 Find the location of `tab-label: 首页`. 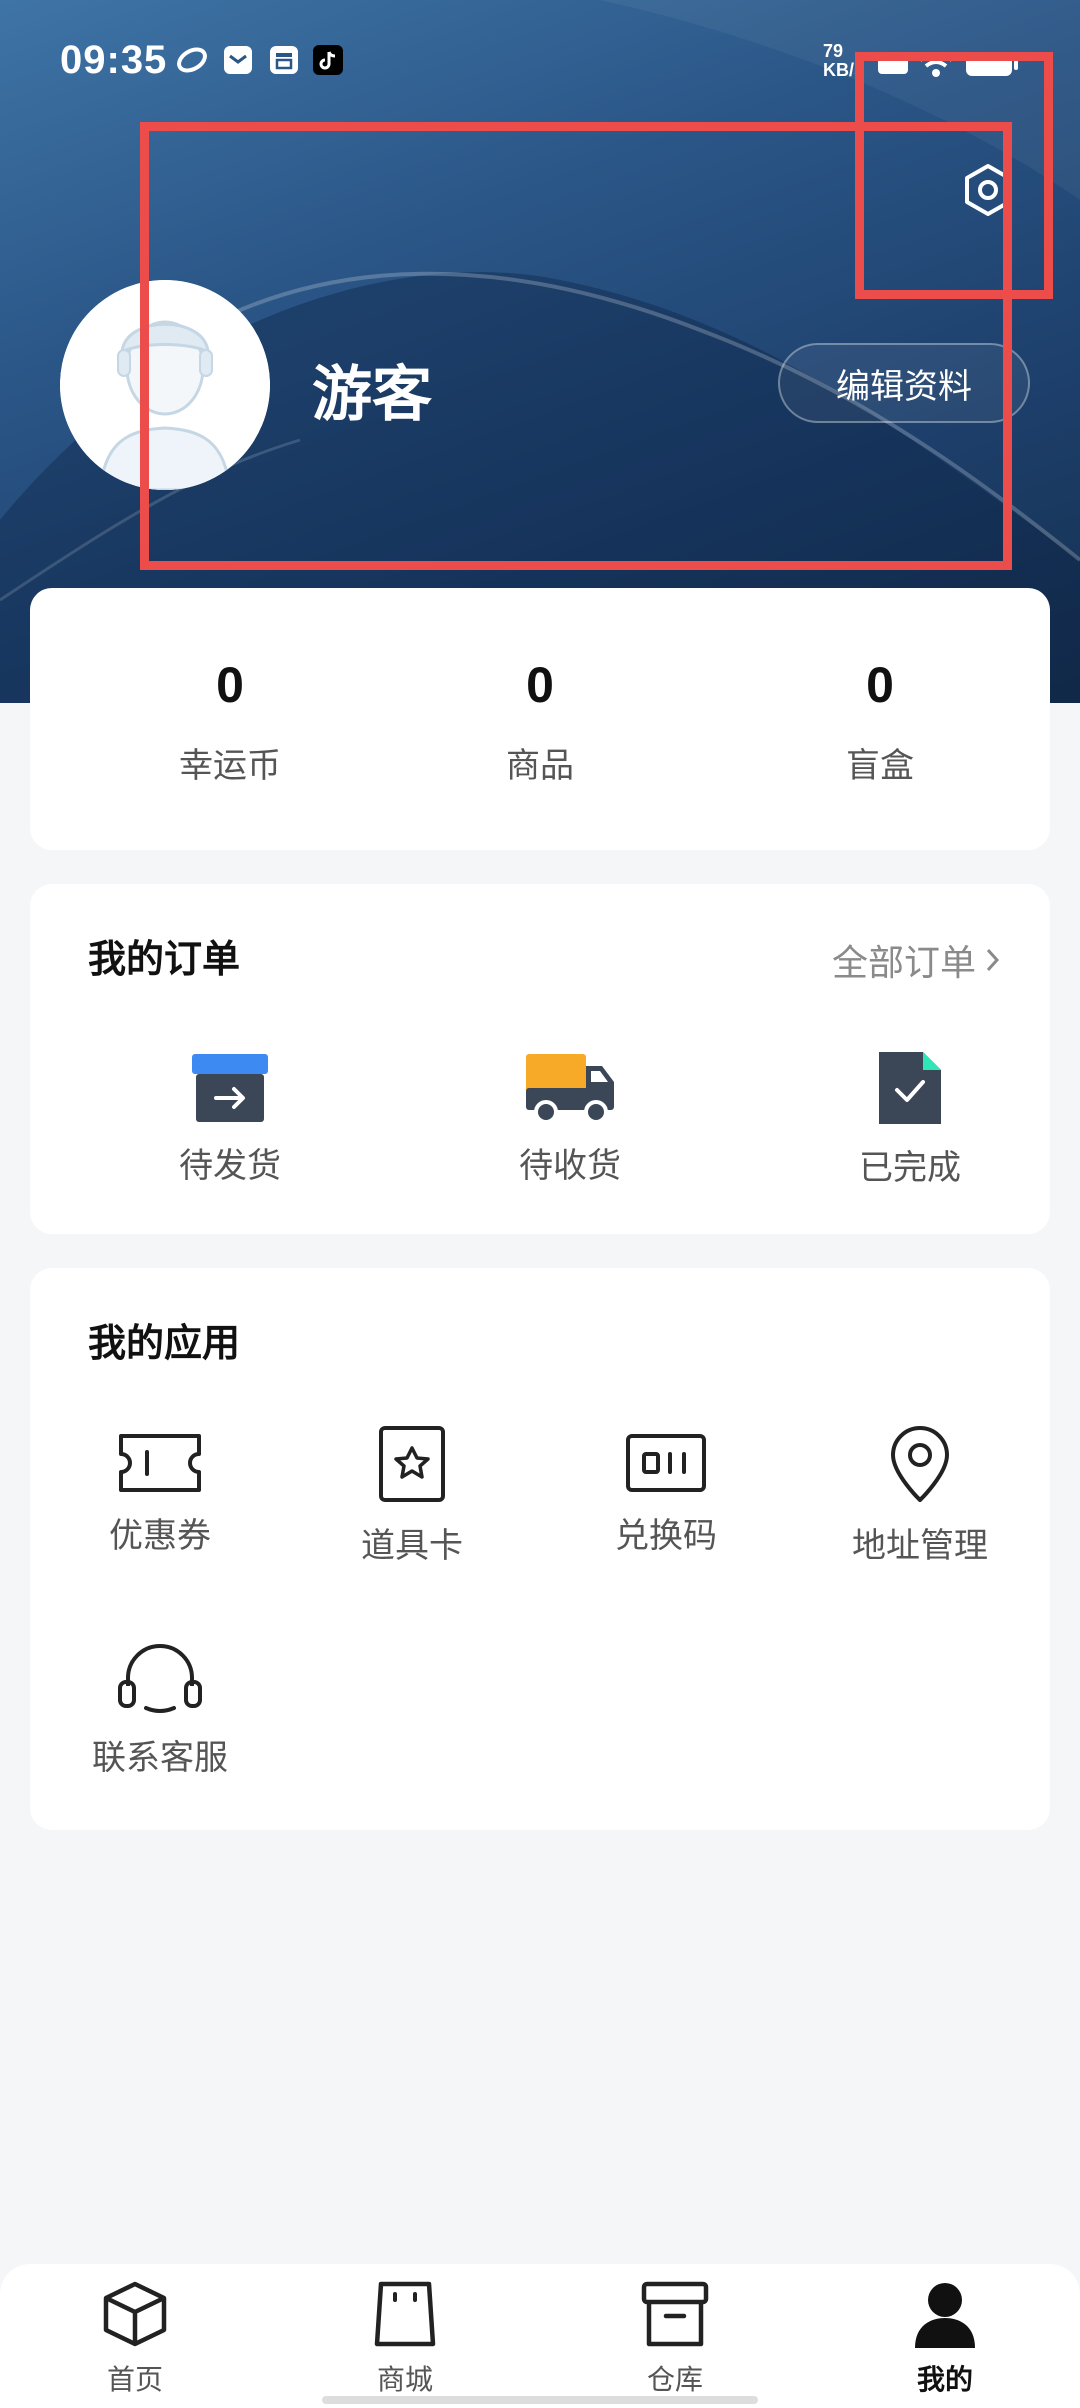

tab-label: 首页 is located at coordinates (134, 2379).